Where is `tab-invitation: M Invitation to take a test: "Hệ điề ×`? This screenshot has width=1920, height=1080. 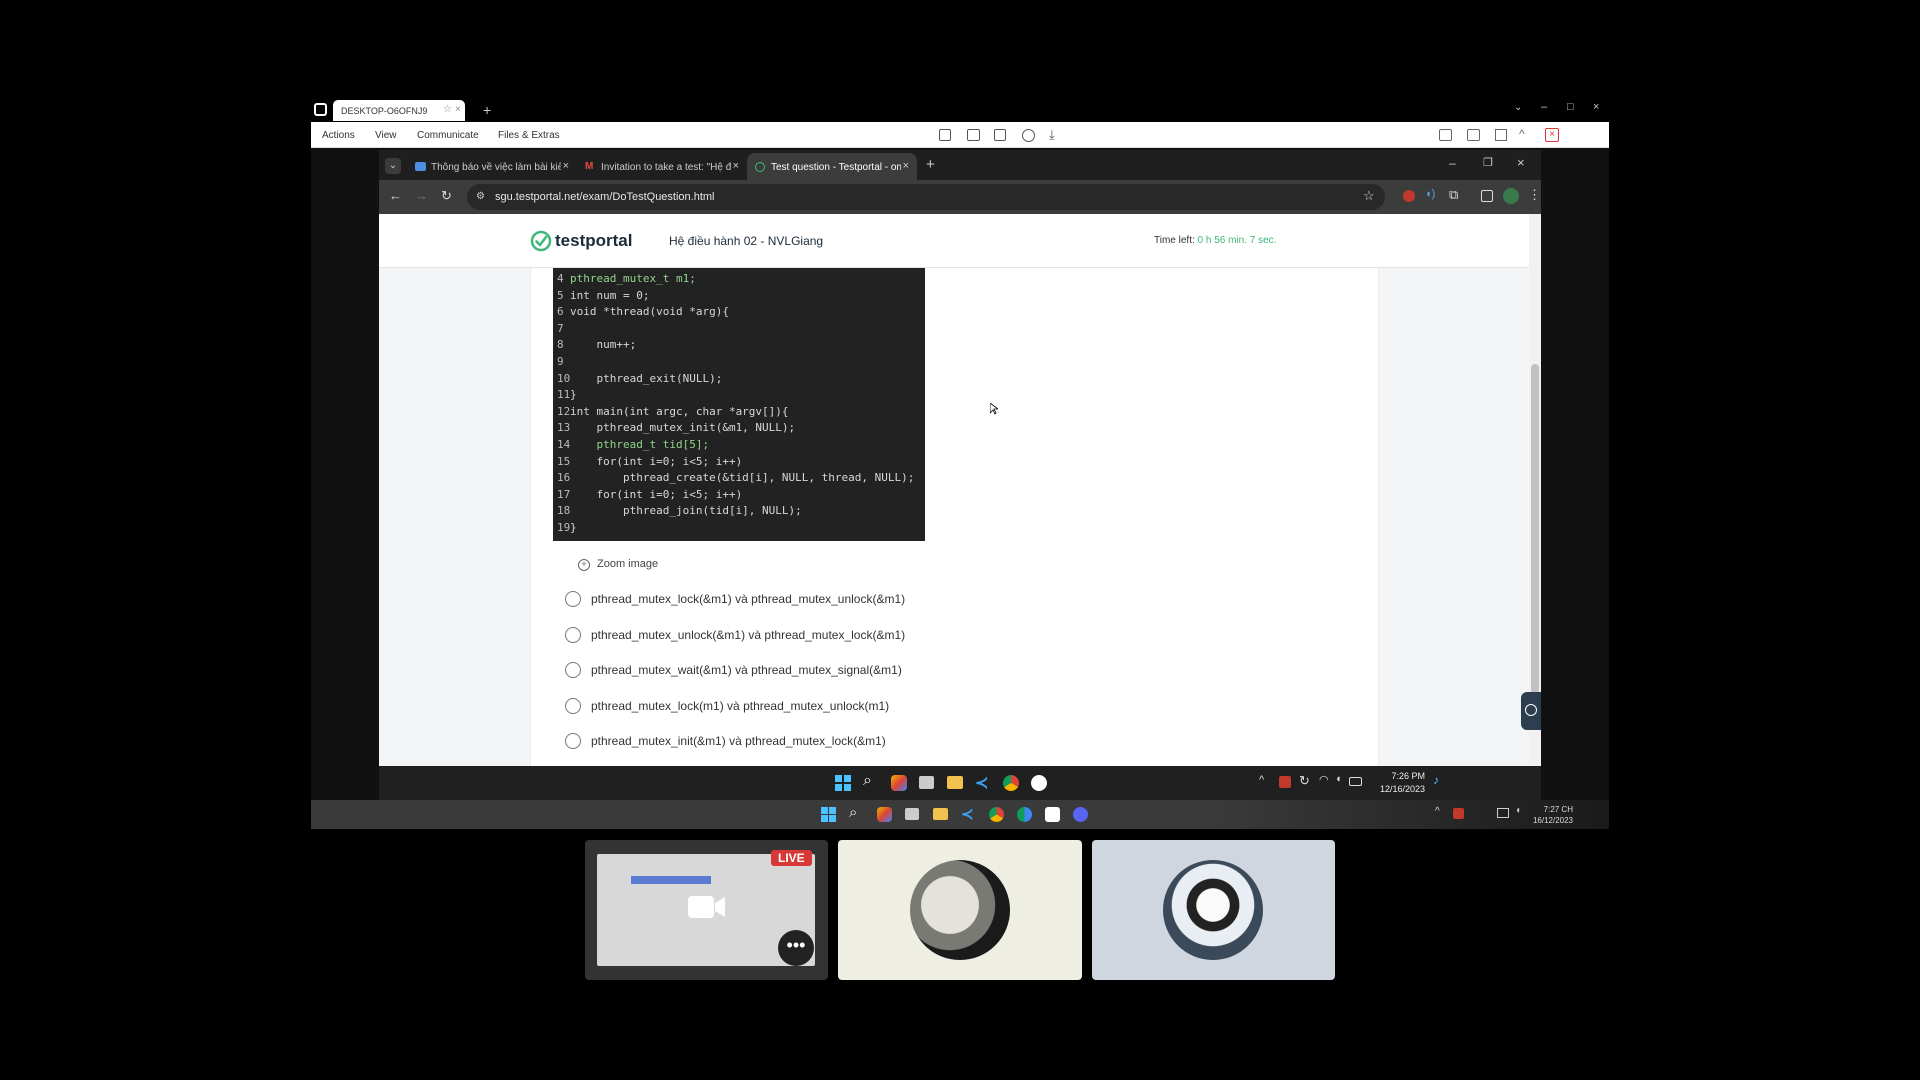
tab-invitation: M Invitation to take a test: "Hệ điề × is located at coordinates (662, 166).